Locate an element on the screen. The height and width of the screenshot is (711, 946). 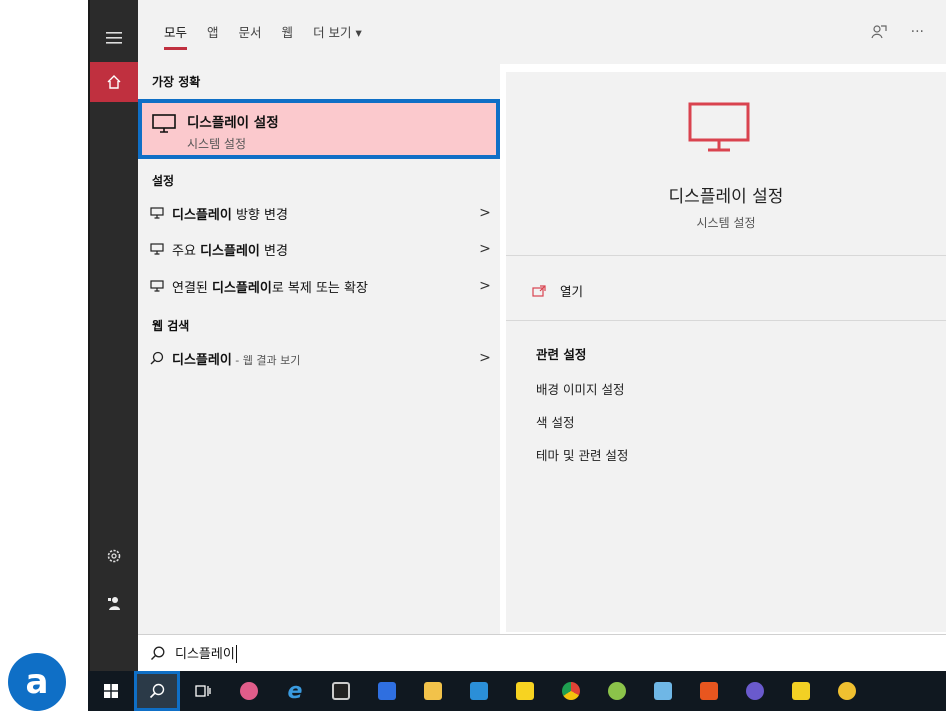
top-actions: ··· is located at coordinates (897, 34).